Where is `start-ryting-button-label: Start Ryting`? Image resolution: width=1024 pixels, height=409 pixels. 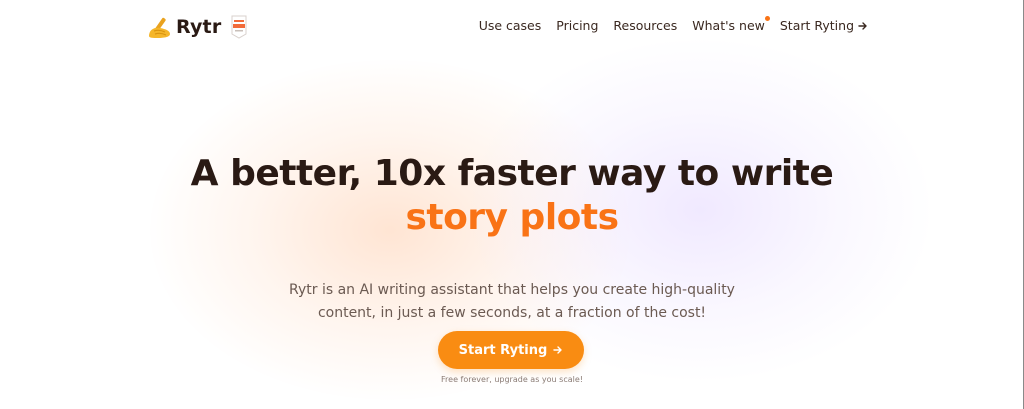
start-ryting-button-label: Start Ryting is located at coordinates (503, 350).